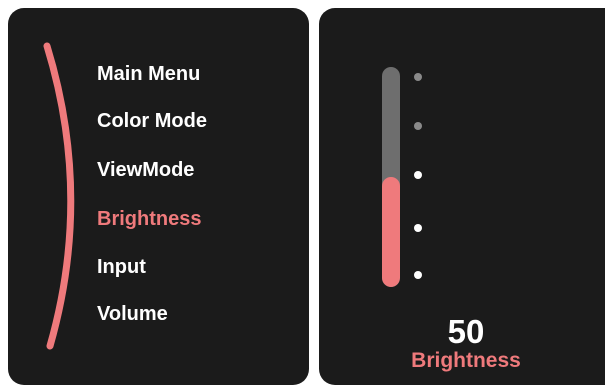 The width and height of the screenshot is (605, 385). Describe the element at coordinates (121, 267) in the screenshot. I see `menu-item-input: Input` at that location.